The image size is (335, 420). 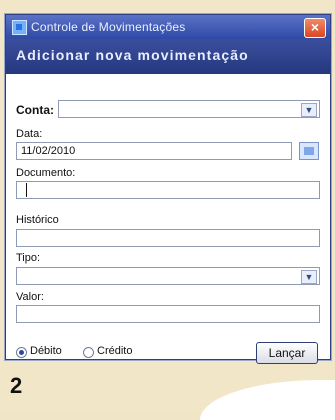 What do you see at coordinates (88, 352) in the screenshot?
I see `credito-radio` at bounding box center [88, 352].